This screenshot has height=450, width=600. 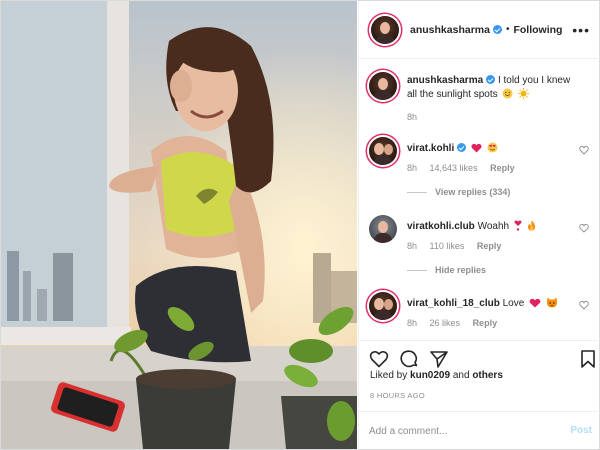 I want to click on bookmark-icon, so click(x=588, y=359).